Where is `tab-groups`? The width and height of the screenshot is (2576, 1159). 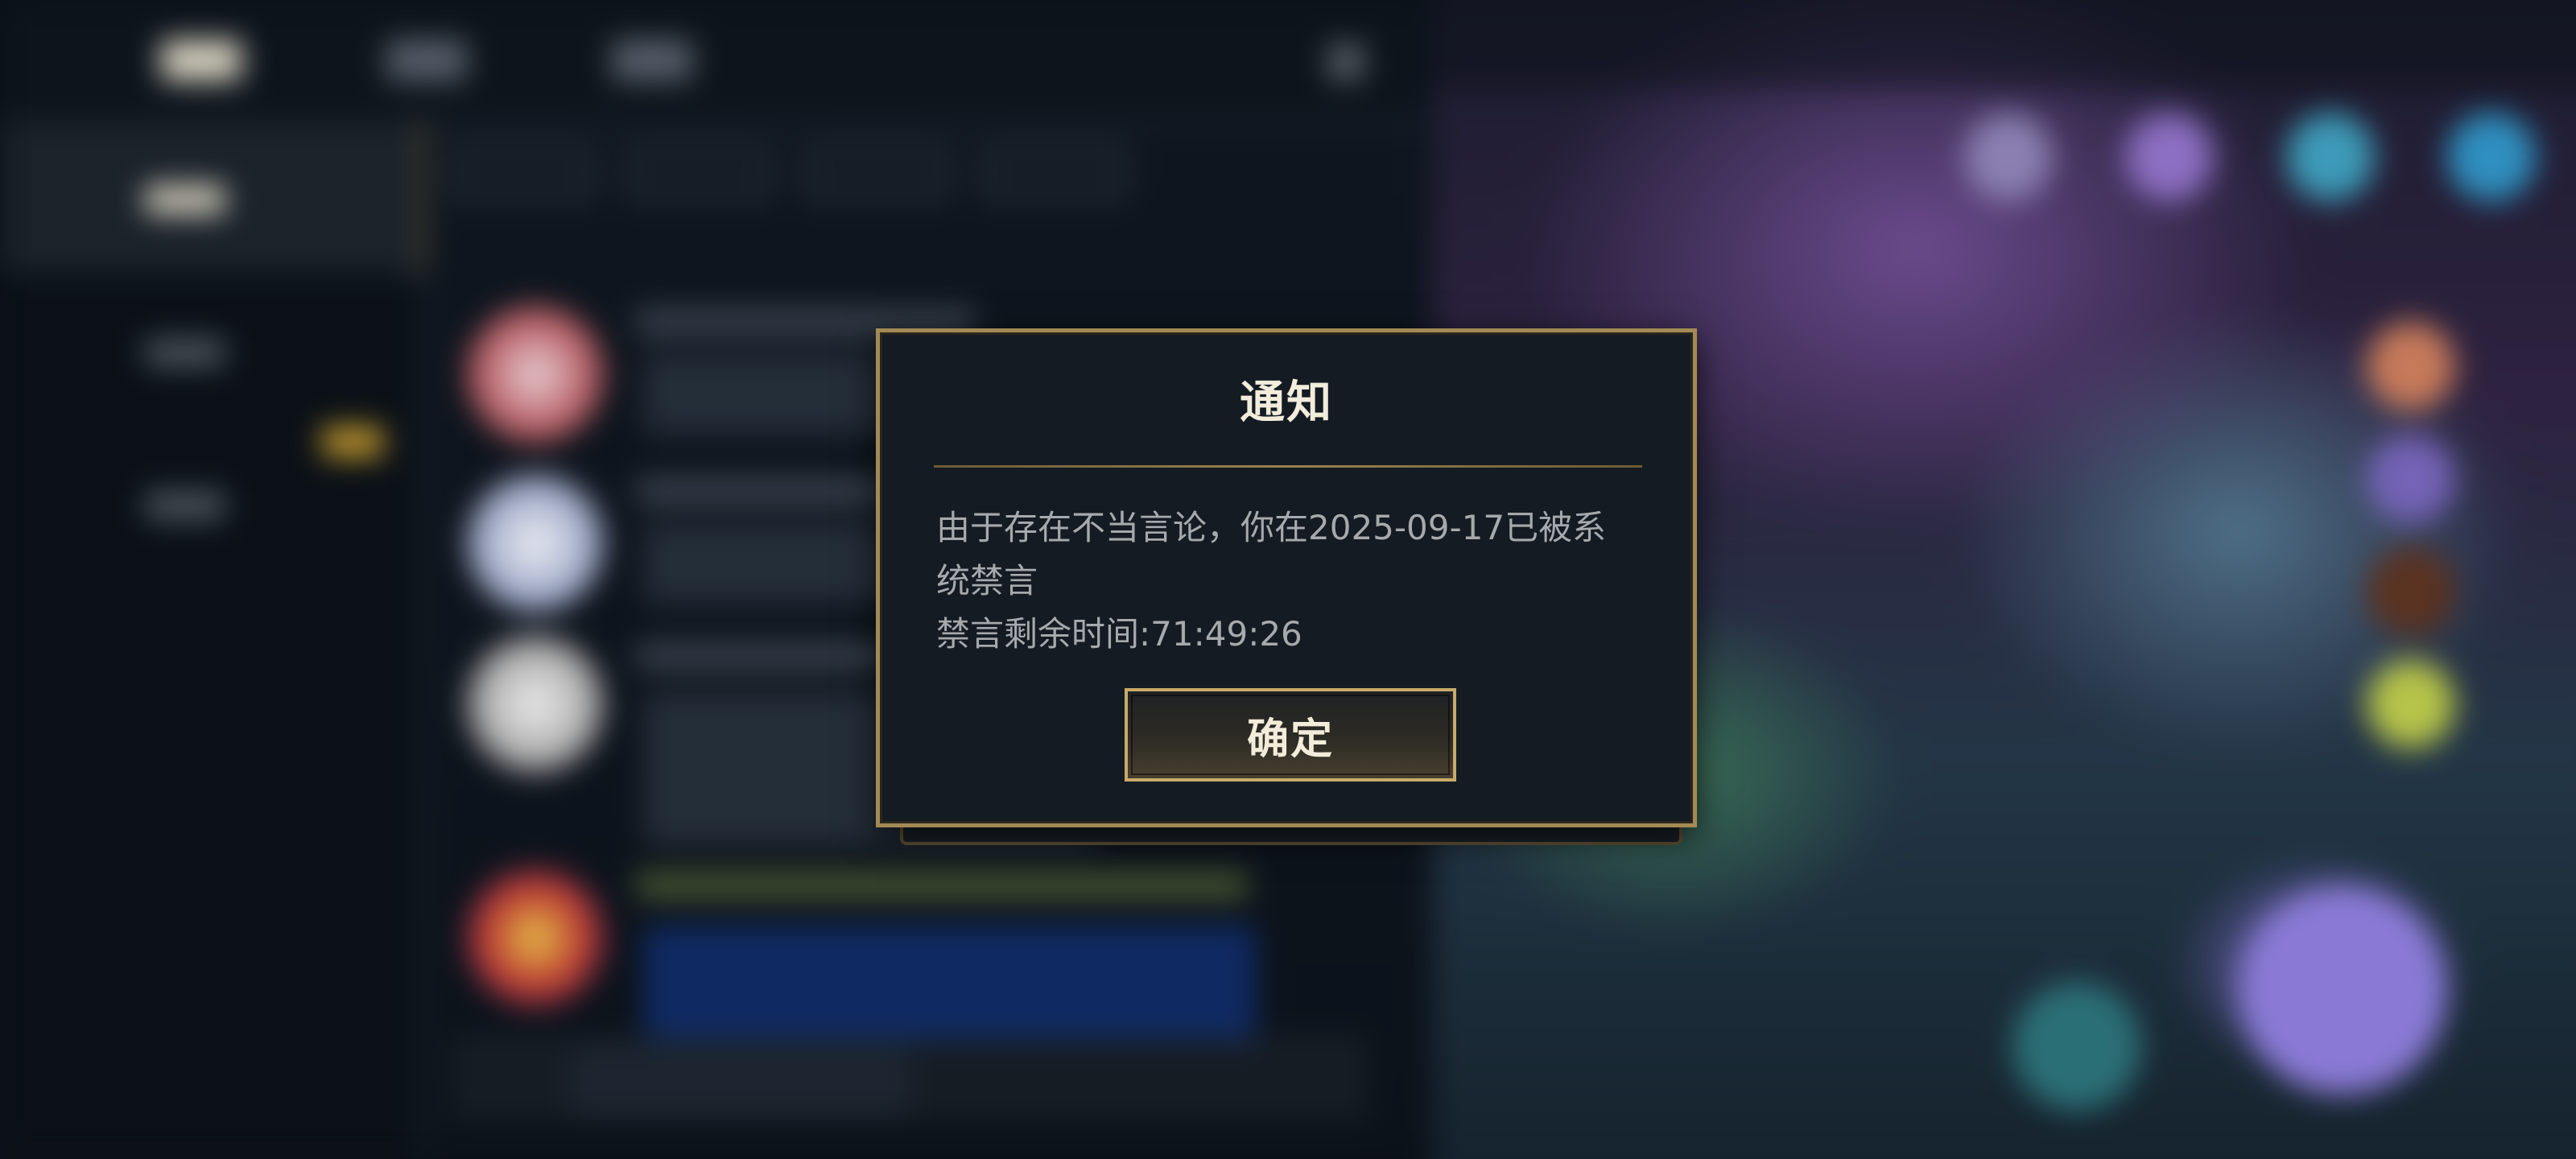 tab-groups is located at coordinates (652, 60).